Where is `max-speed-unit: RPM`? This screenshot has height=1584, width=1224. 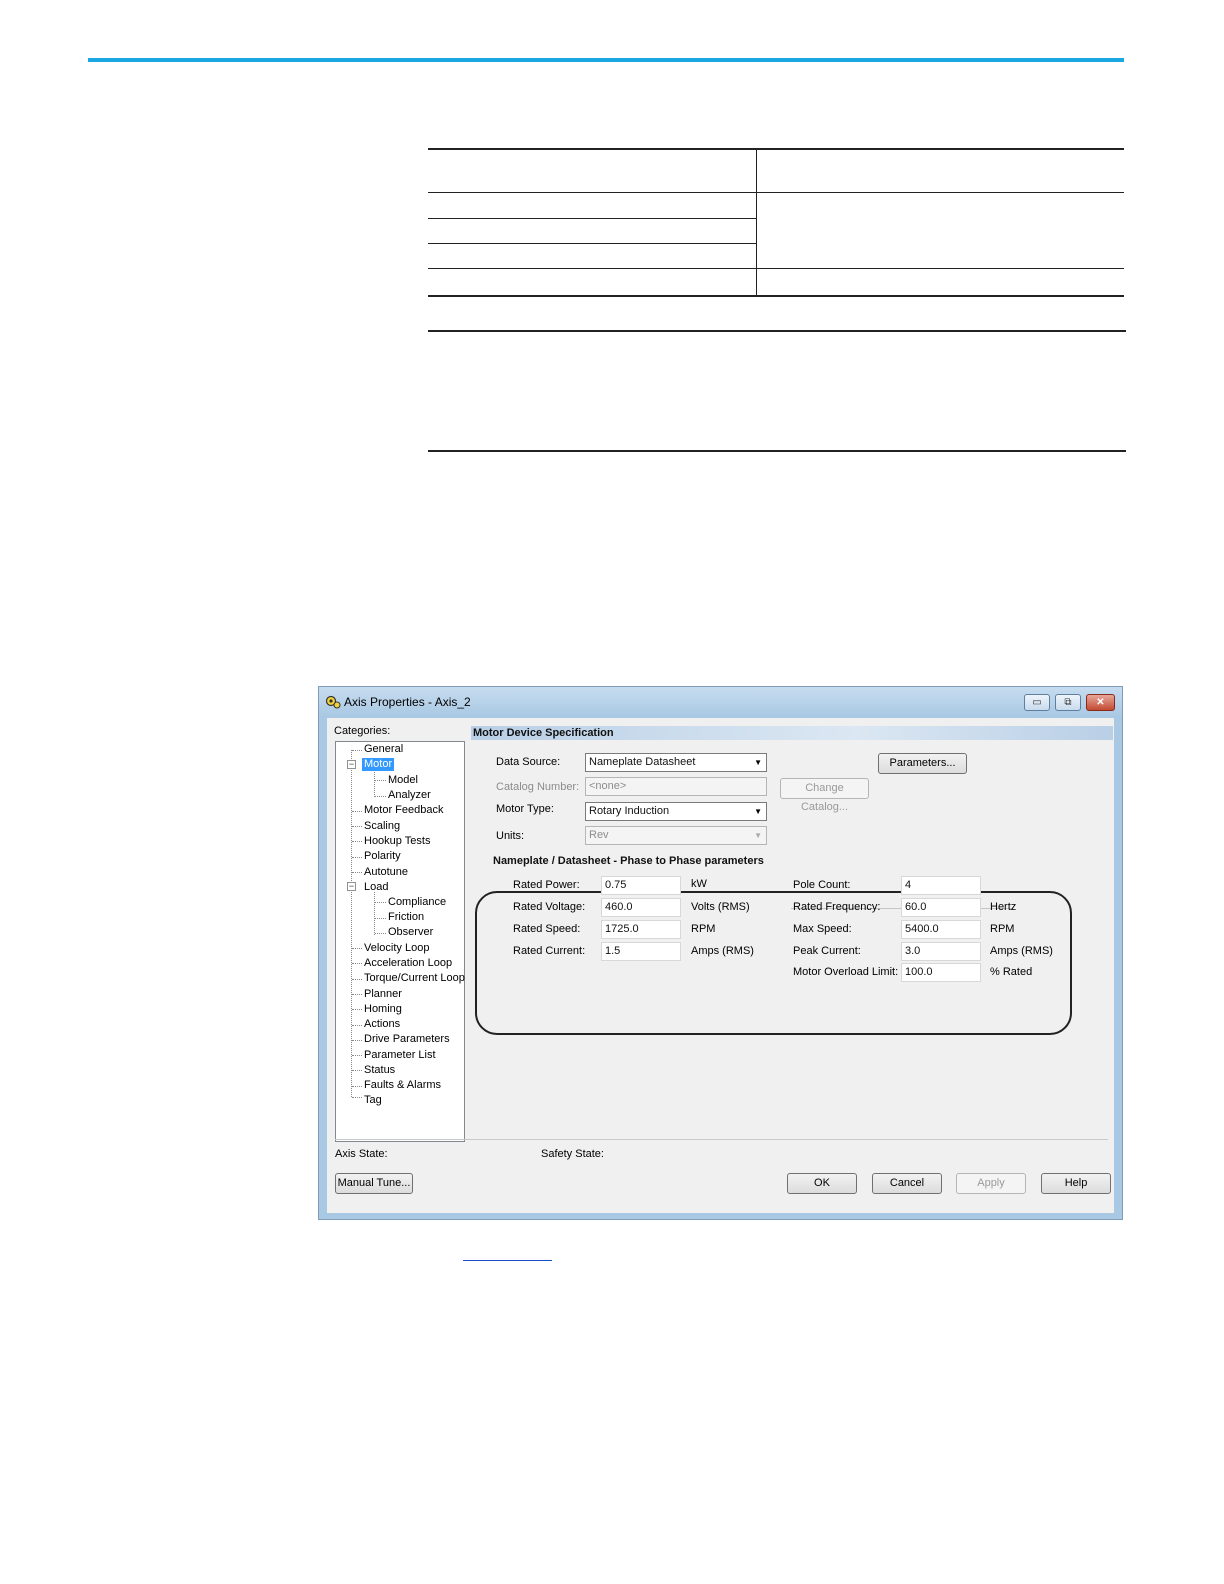 max-speed-unit: RPM is located at coordinates (1002, 929).